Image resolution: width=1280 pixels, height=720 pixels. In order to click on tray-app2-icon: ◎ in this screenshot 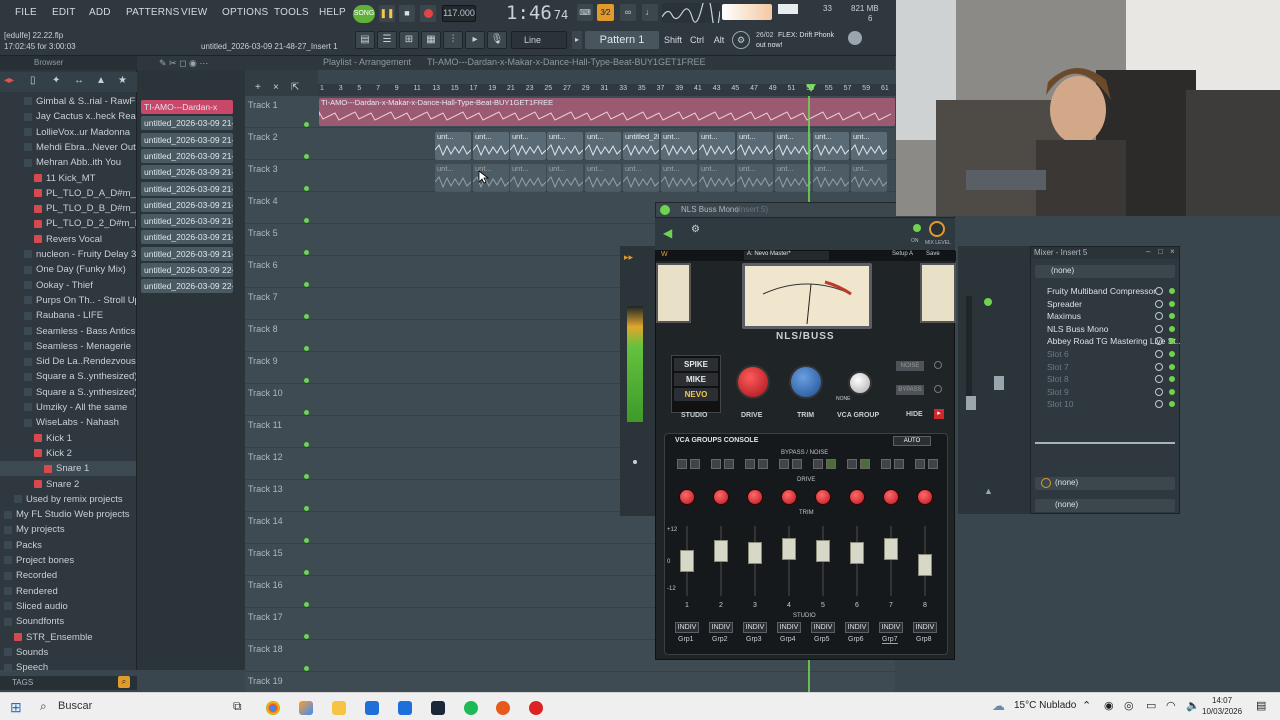, I will do `click(1129, 705)`.